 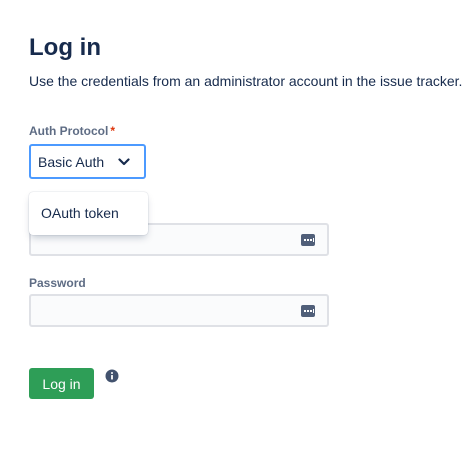 I want to click on login-button: Log in, so click(x=61, y=383).